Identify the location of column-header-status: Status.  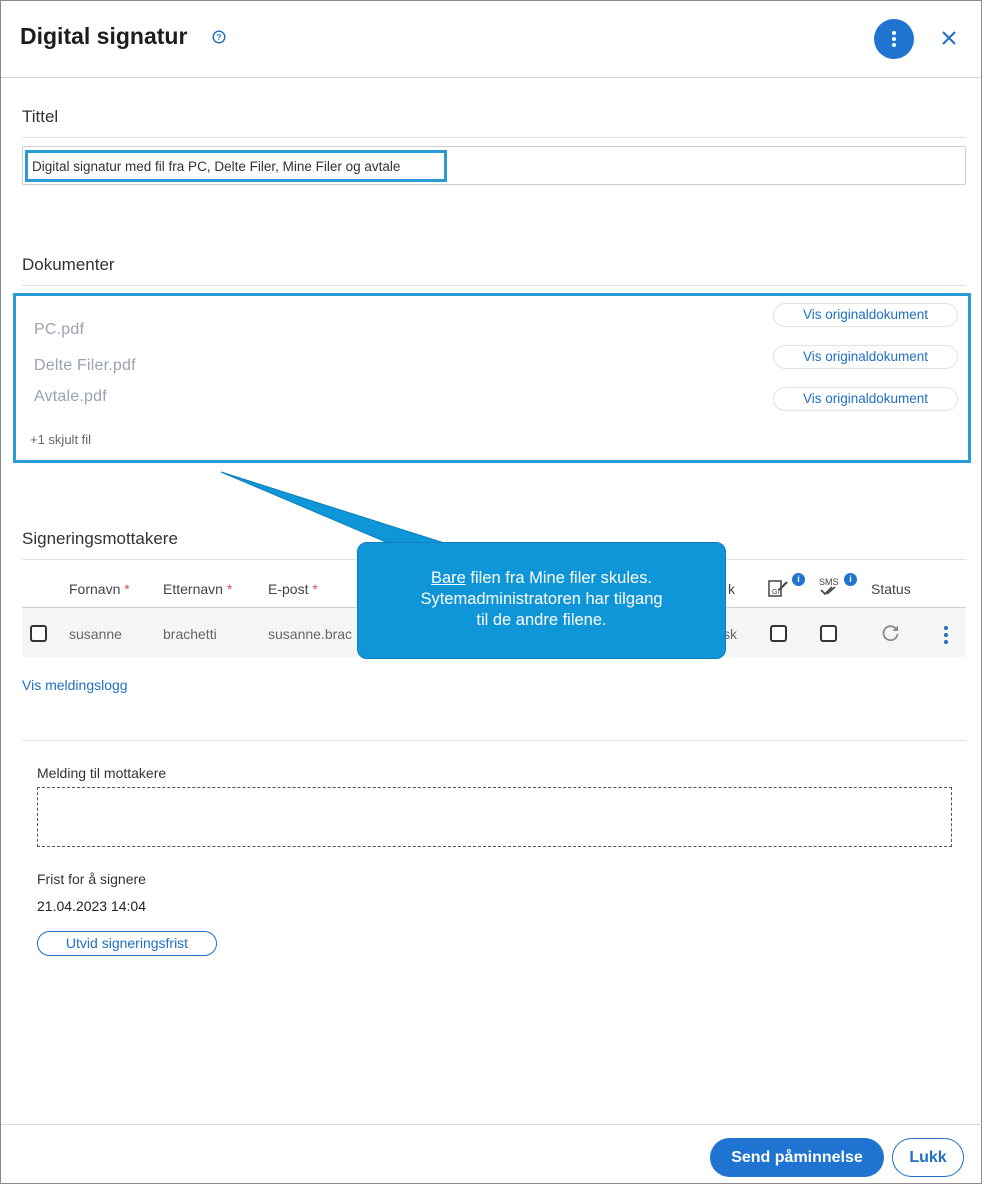
(891, 589).